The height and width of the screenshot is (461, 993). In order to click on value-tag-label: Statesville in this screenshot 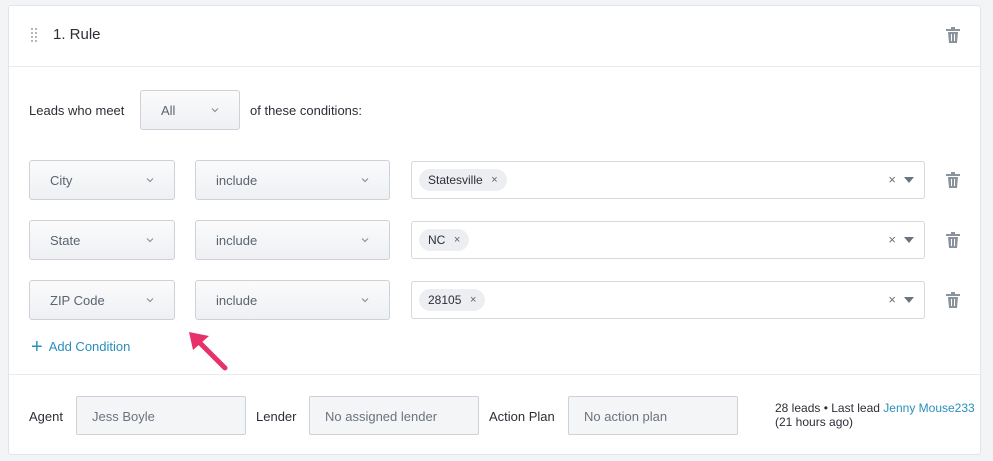, I will do `click(455, 180)`.